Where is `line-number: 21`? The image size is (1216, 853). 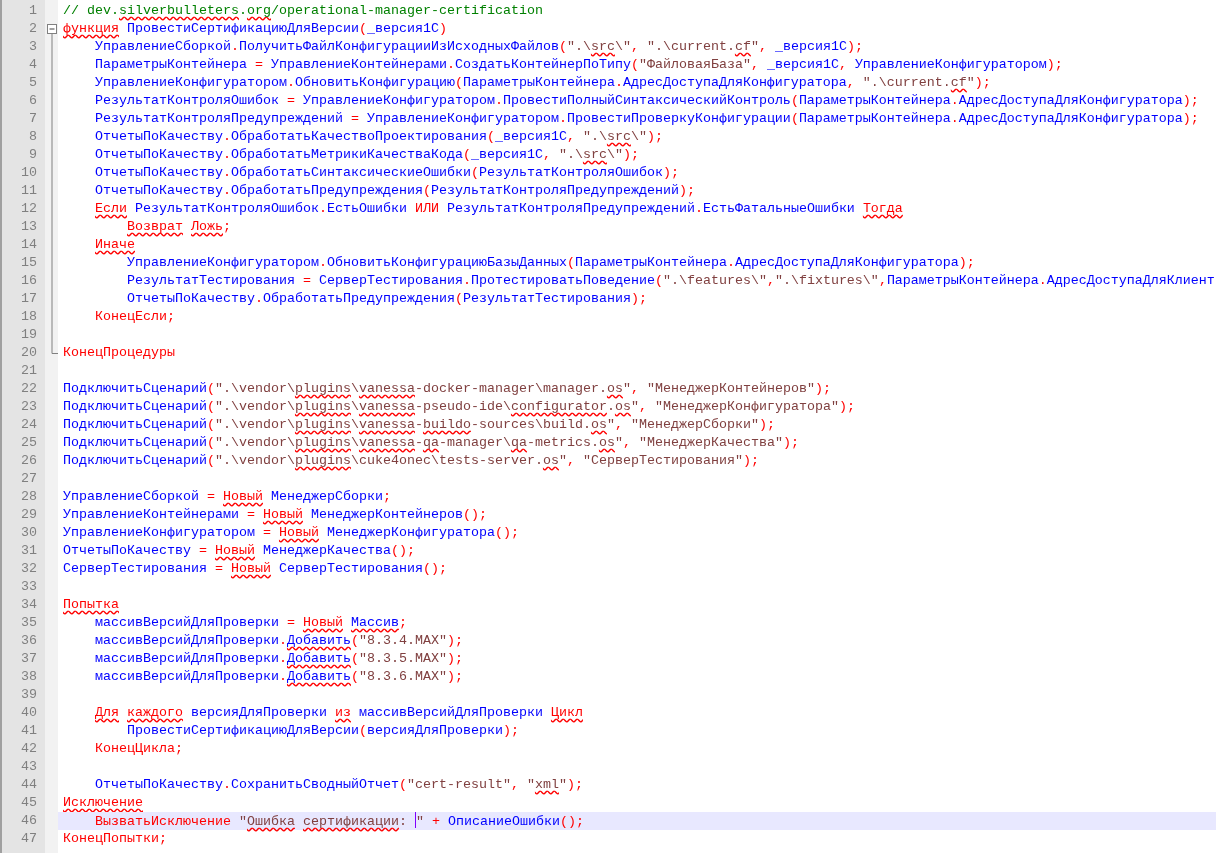
line-number: 21 is located at coordinates (29, 370).